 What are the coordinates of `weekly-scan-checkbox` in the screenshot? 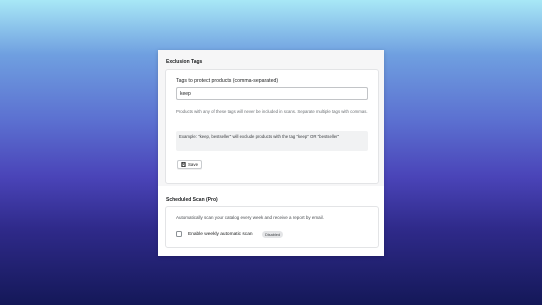 It's located at (179, 234).